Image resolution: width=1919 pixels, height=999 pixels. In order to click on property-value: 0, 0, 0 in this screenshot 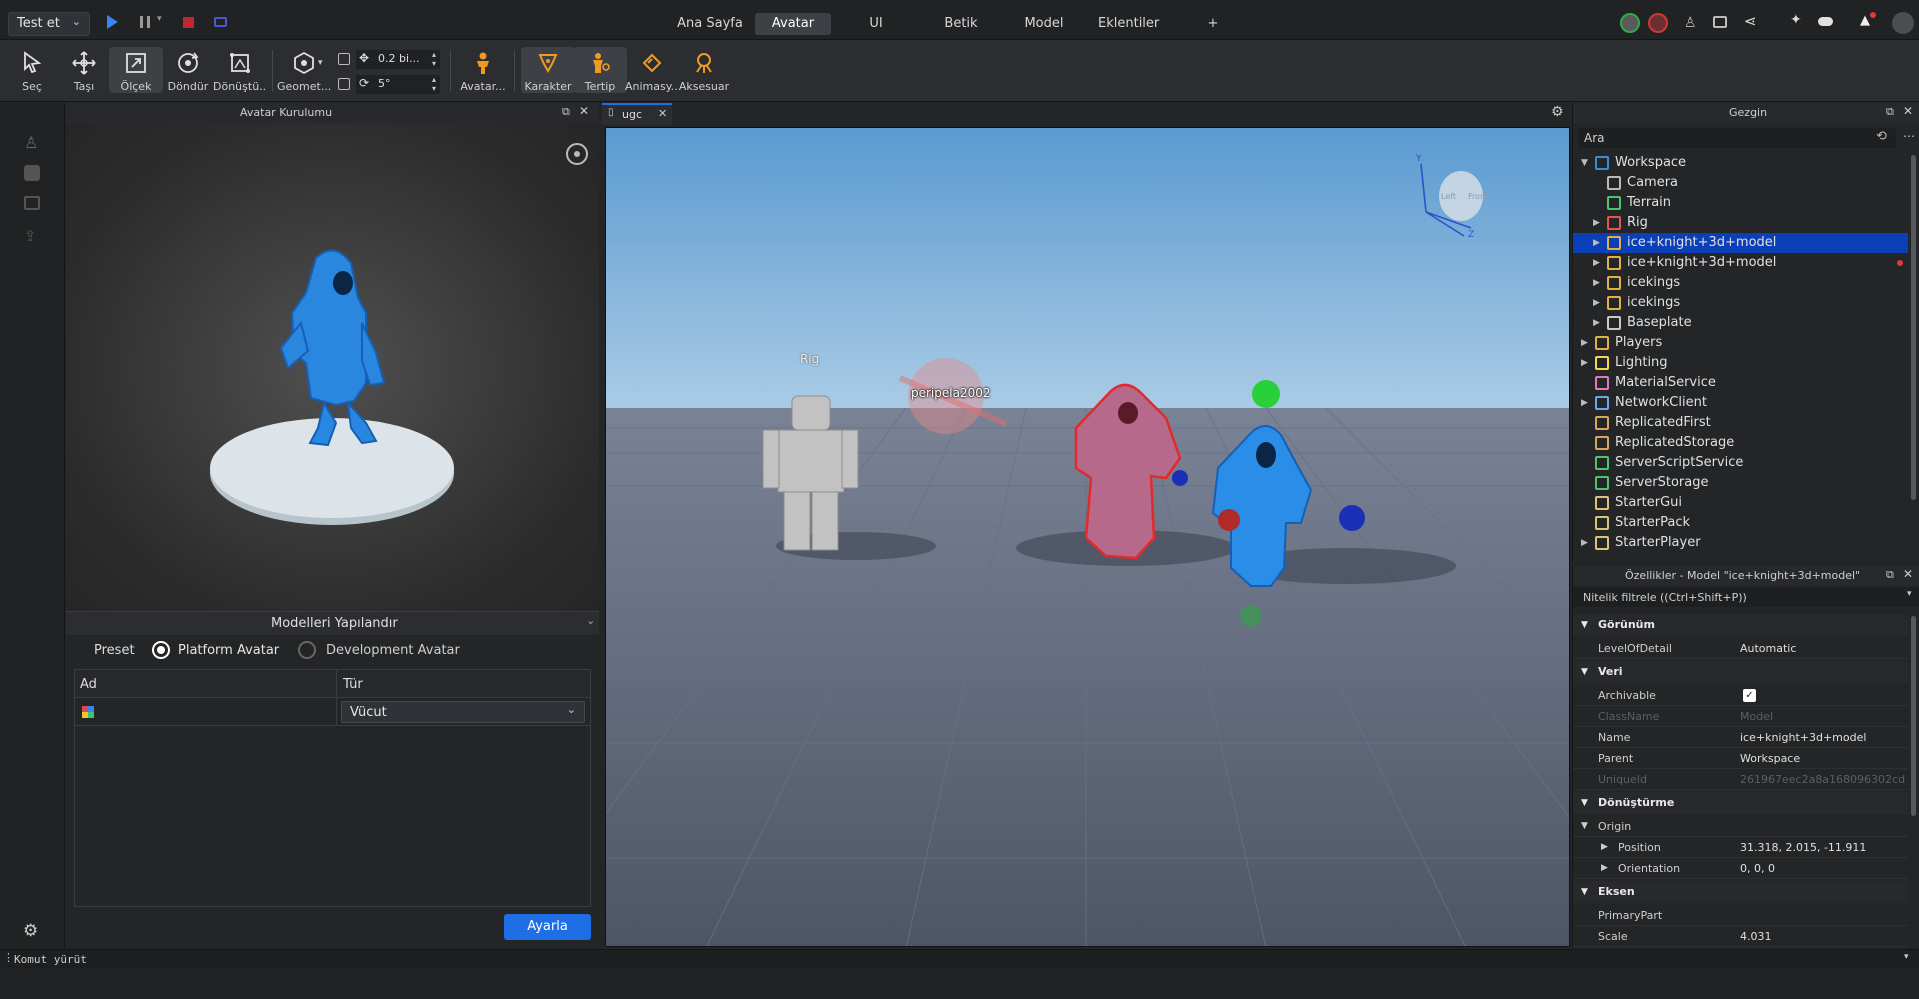, I will do `click(1822, 868)`.